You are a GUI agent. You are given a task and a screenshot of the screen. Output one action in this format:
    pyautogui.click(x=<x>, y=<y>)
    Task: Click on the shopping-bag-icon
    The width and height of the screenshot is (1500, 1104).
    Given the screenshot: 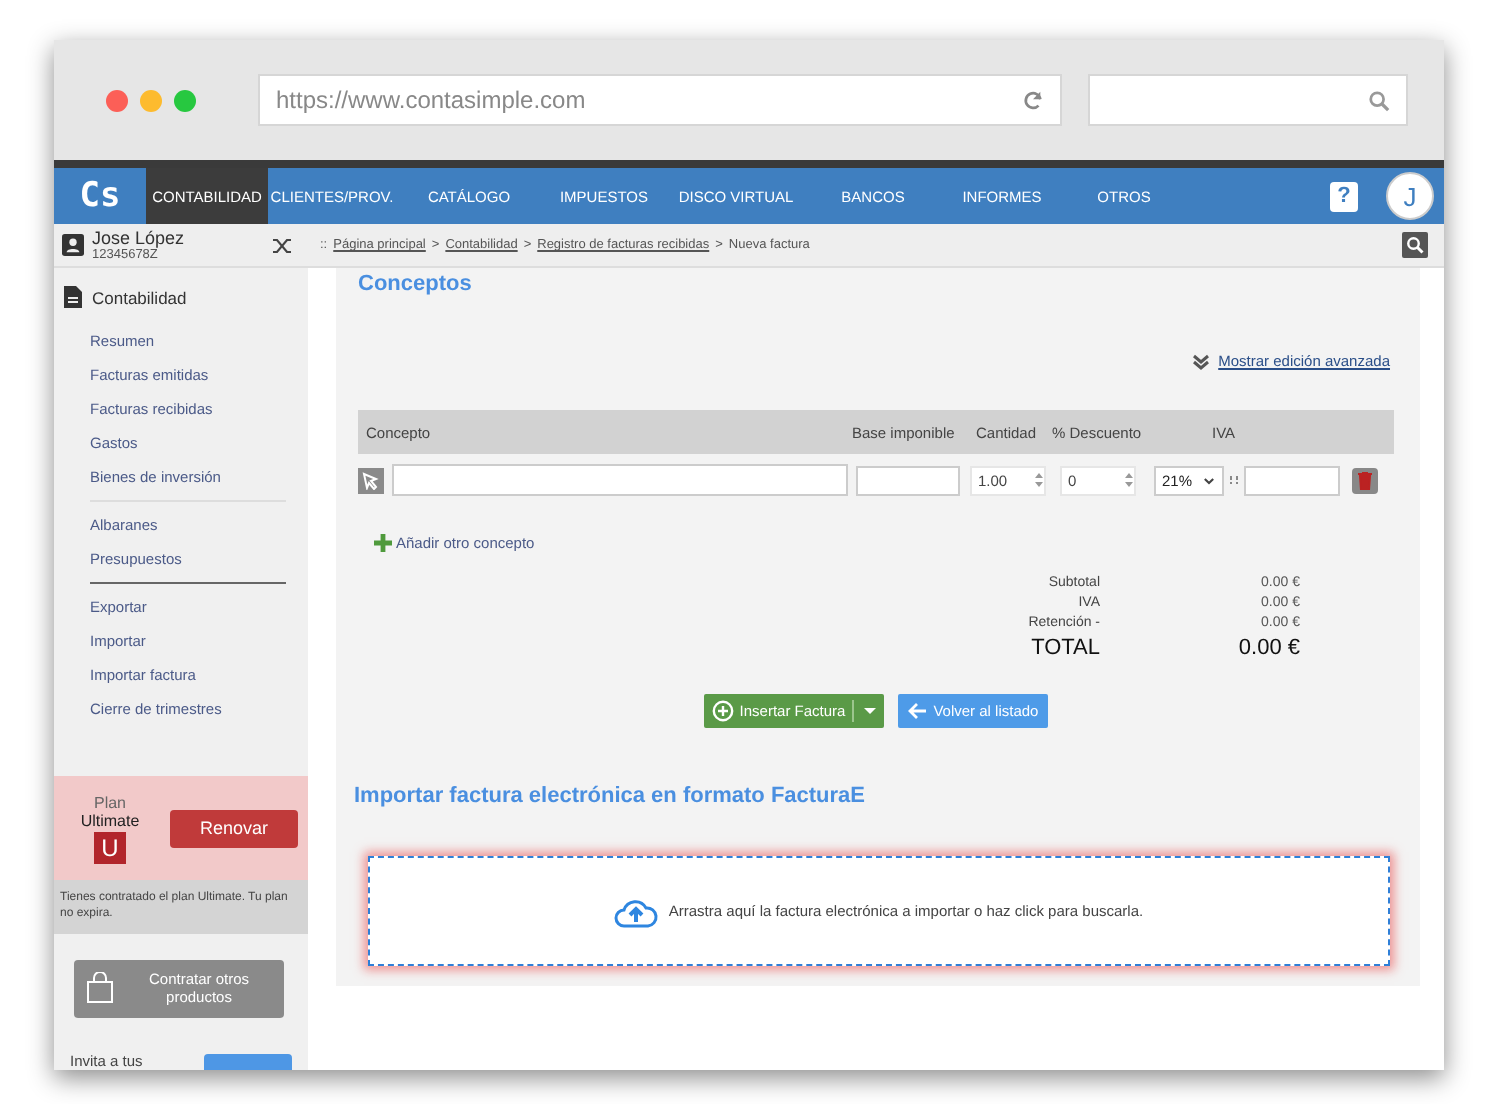 What is the action you would take?
    pyautogui.click(x=100, y=988)
    